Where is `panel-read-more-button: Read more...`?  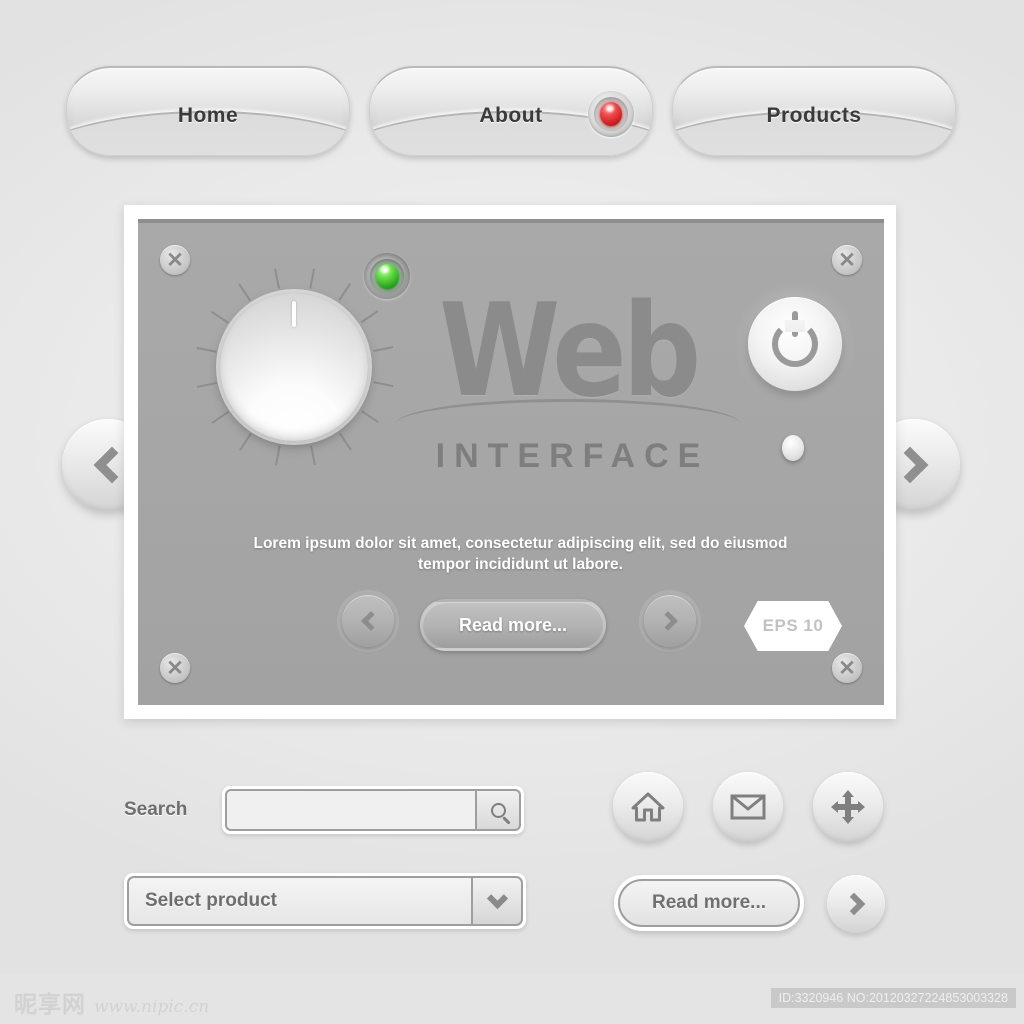
panel-read-more-button: Read more... is located at coordinates (513, 625).